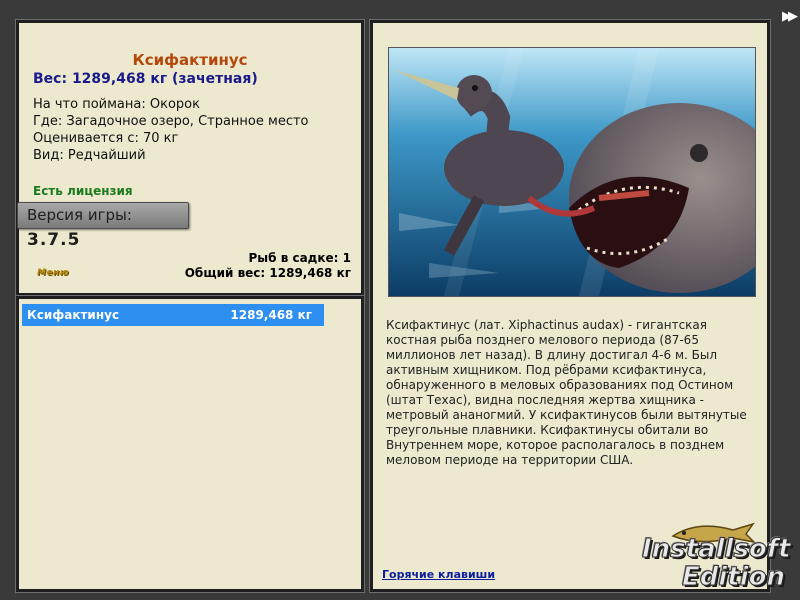  I want to click on catch-weight: 1289,468 кг, so click(271, 315).